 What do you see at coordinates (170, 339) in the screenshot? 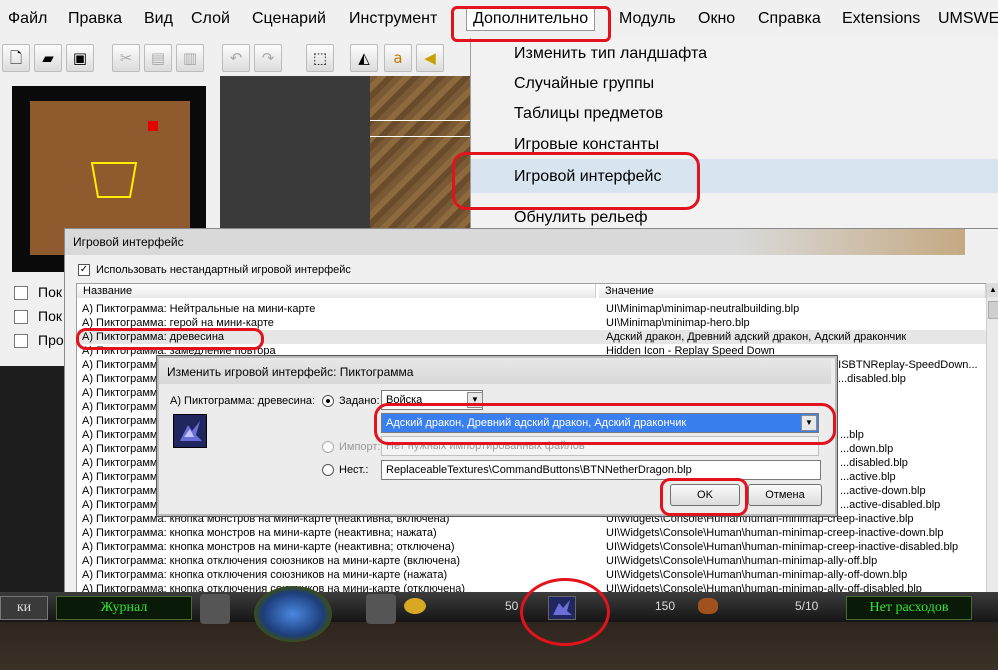
I see `annotation-selected-row` at bounding box center [170, 339].